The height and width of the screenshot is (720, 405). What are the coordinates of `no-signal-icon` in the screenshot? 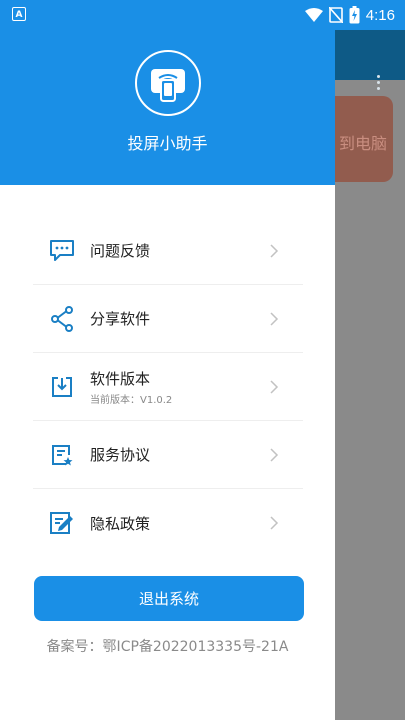 It's located at (335, 15).